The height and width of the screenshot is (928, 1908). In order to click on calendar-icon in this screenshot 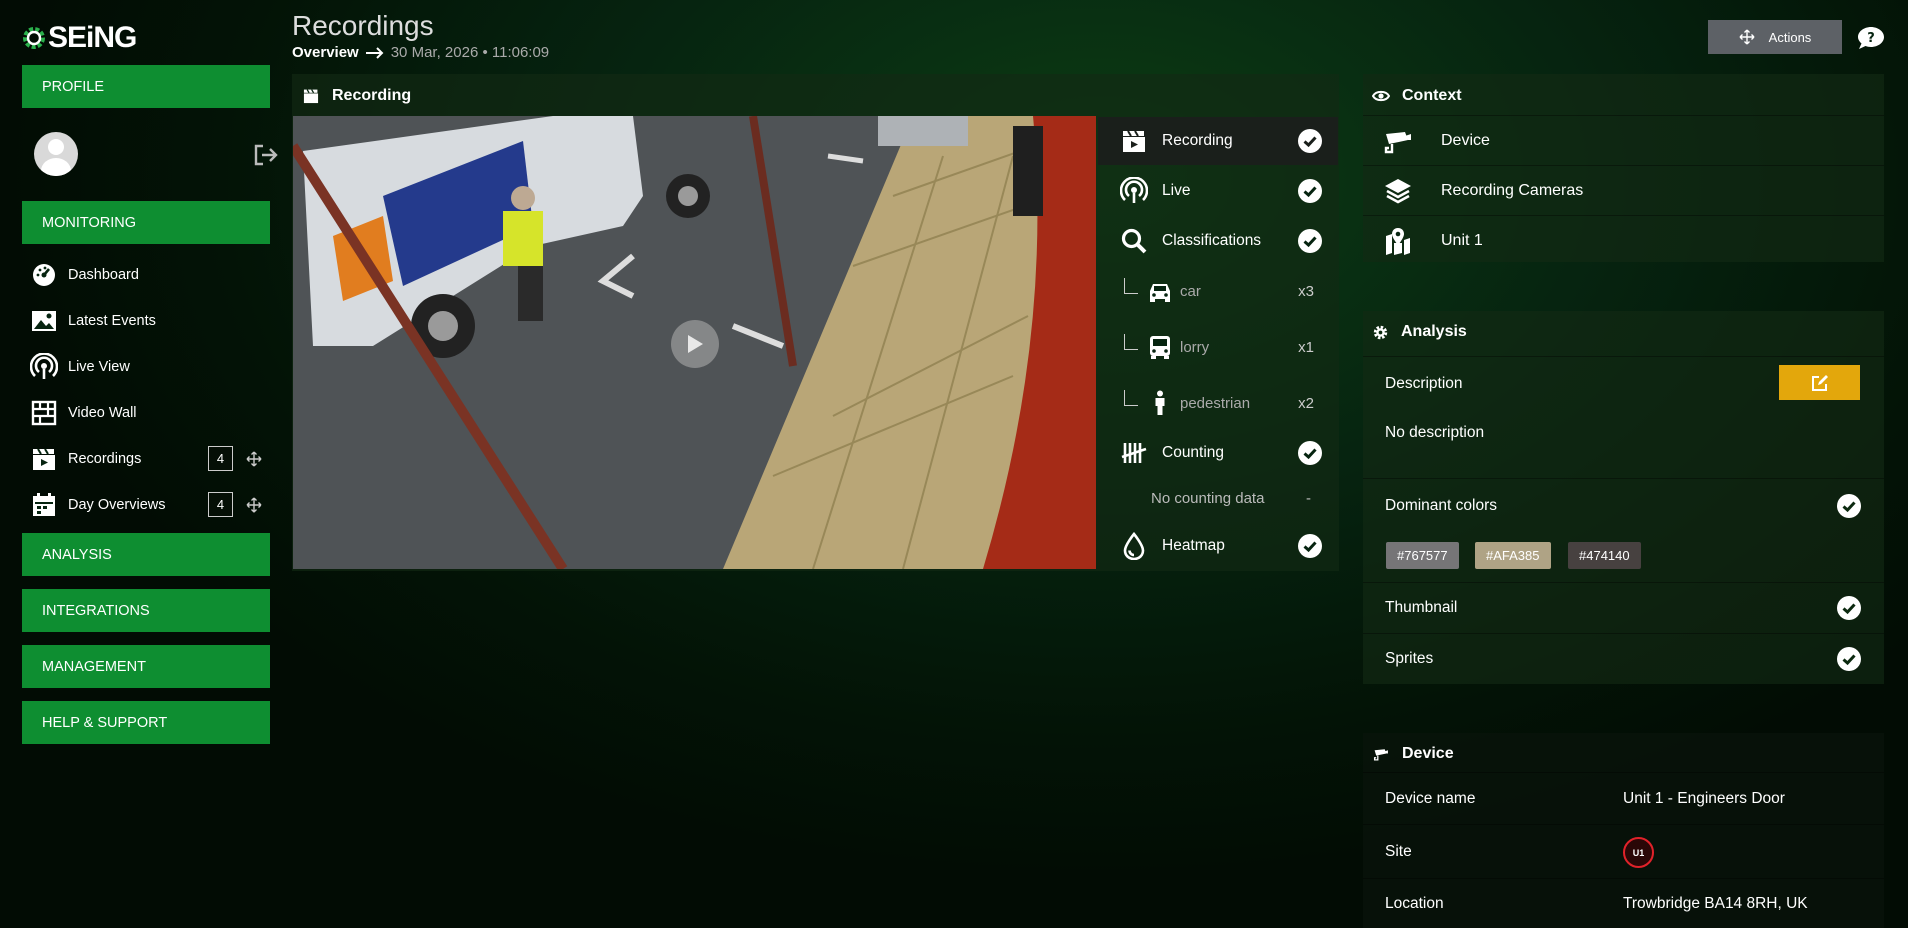, I will do `click(44, 504)`.